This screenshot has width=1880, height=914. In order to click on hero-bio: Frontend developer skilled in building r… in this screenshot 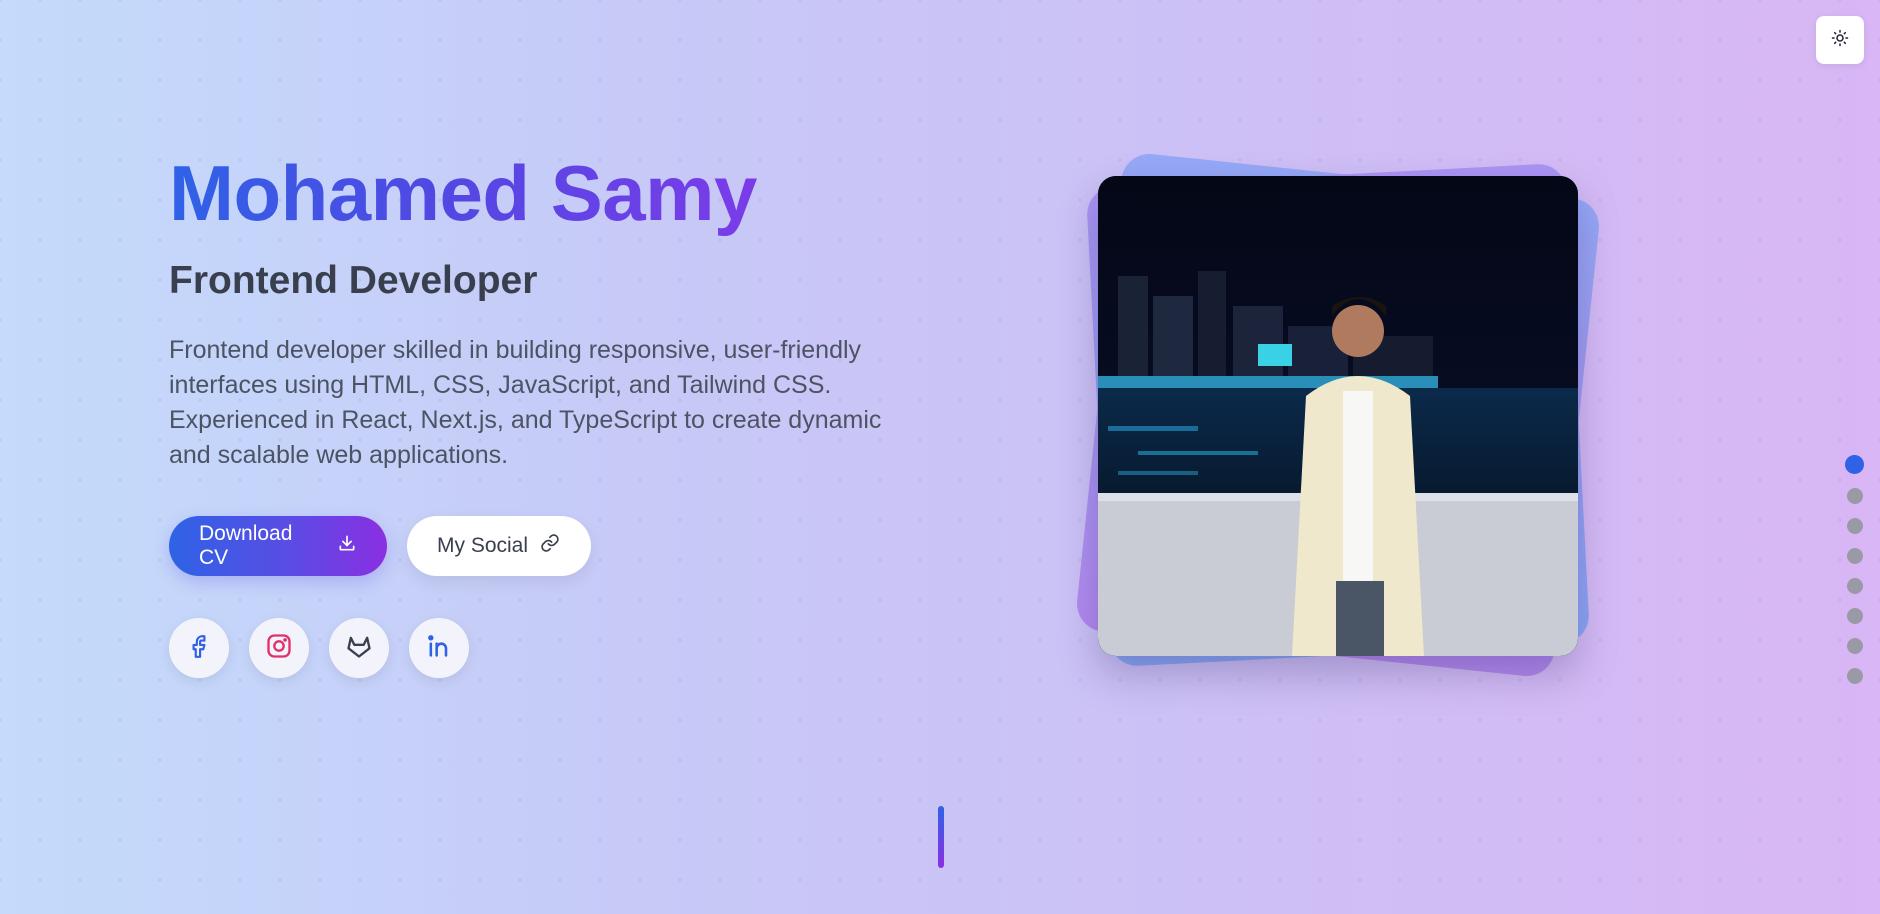, I will do `click(525, 403)`.